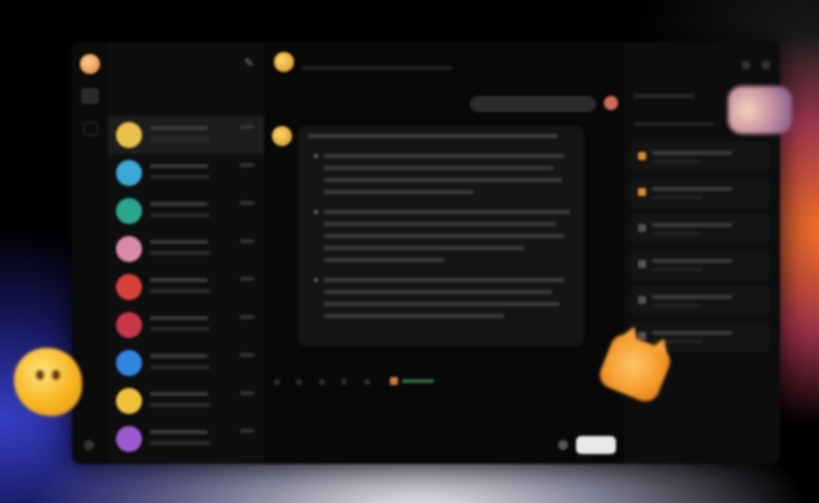  Describe the element at coordinates (90, 64) in the screenshot. I see `app-avatar` at that location.